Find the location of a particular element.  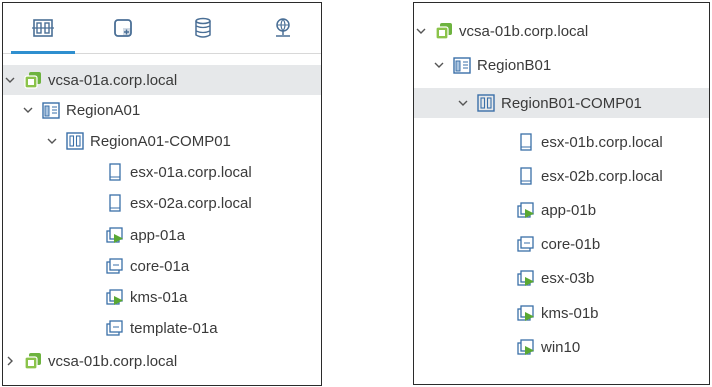

chevron-right-icon is located at coordinates (10, 361).